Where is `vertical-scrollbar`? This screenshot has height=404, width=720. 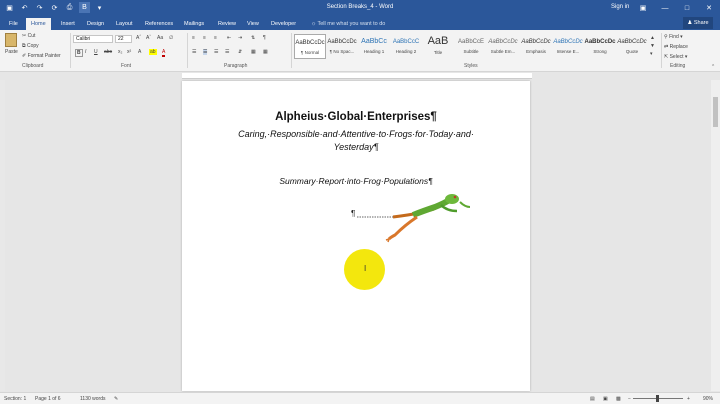 vertical-scrollbar is located at coordinates (715, 235).